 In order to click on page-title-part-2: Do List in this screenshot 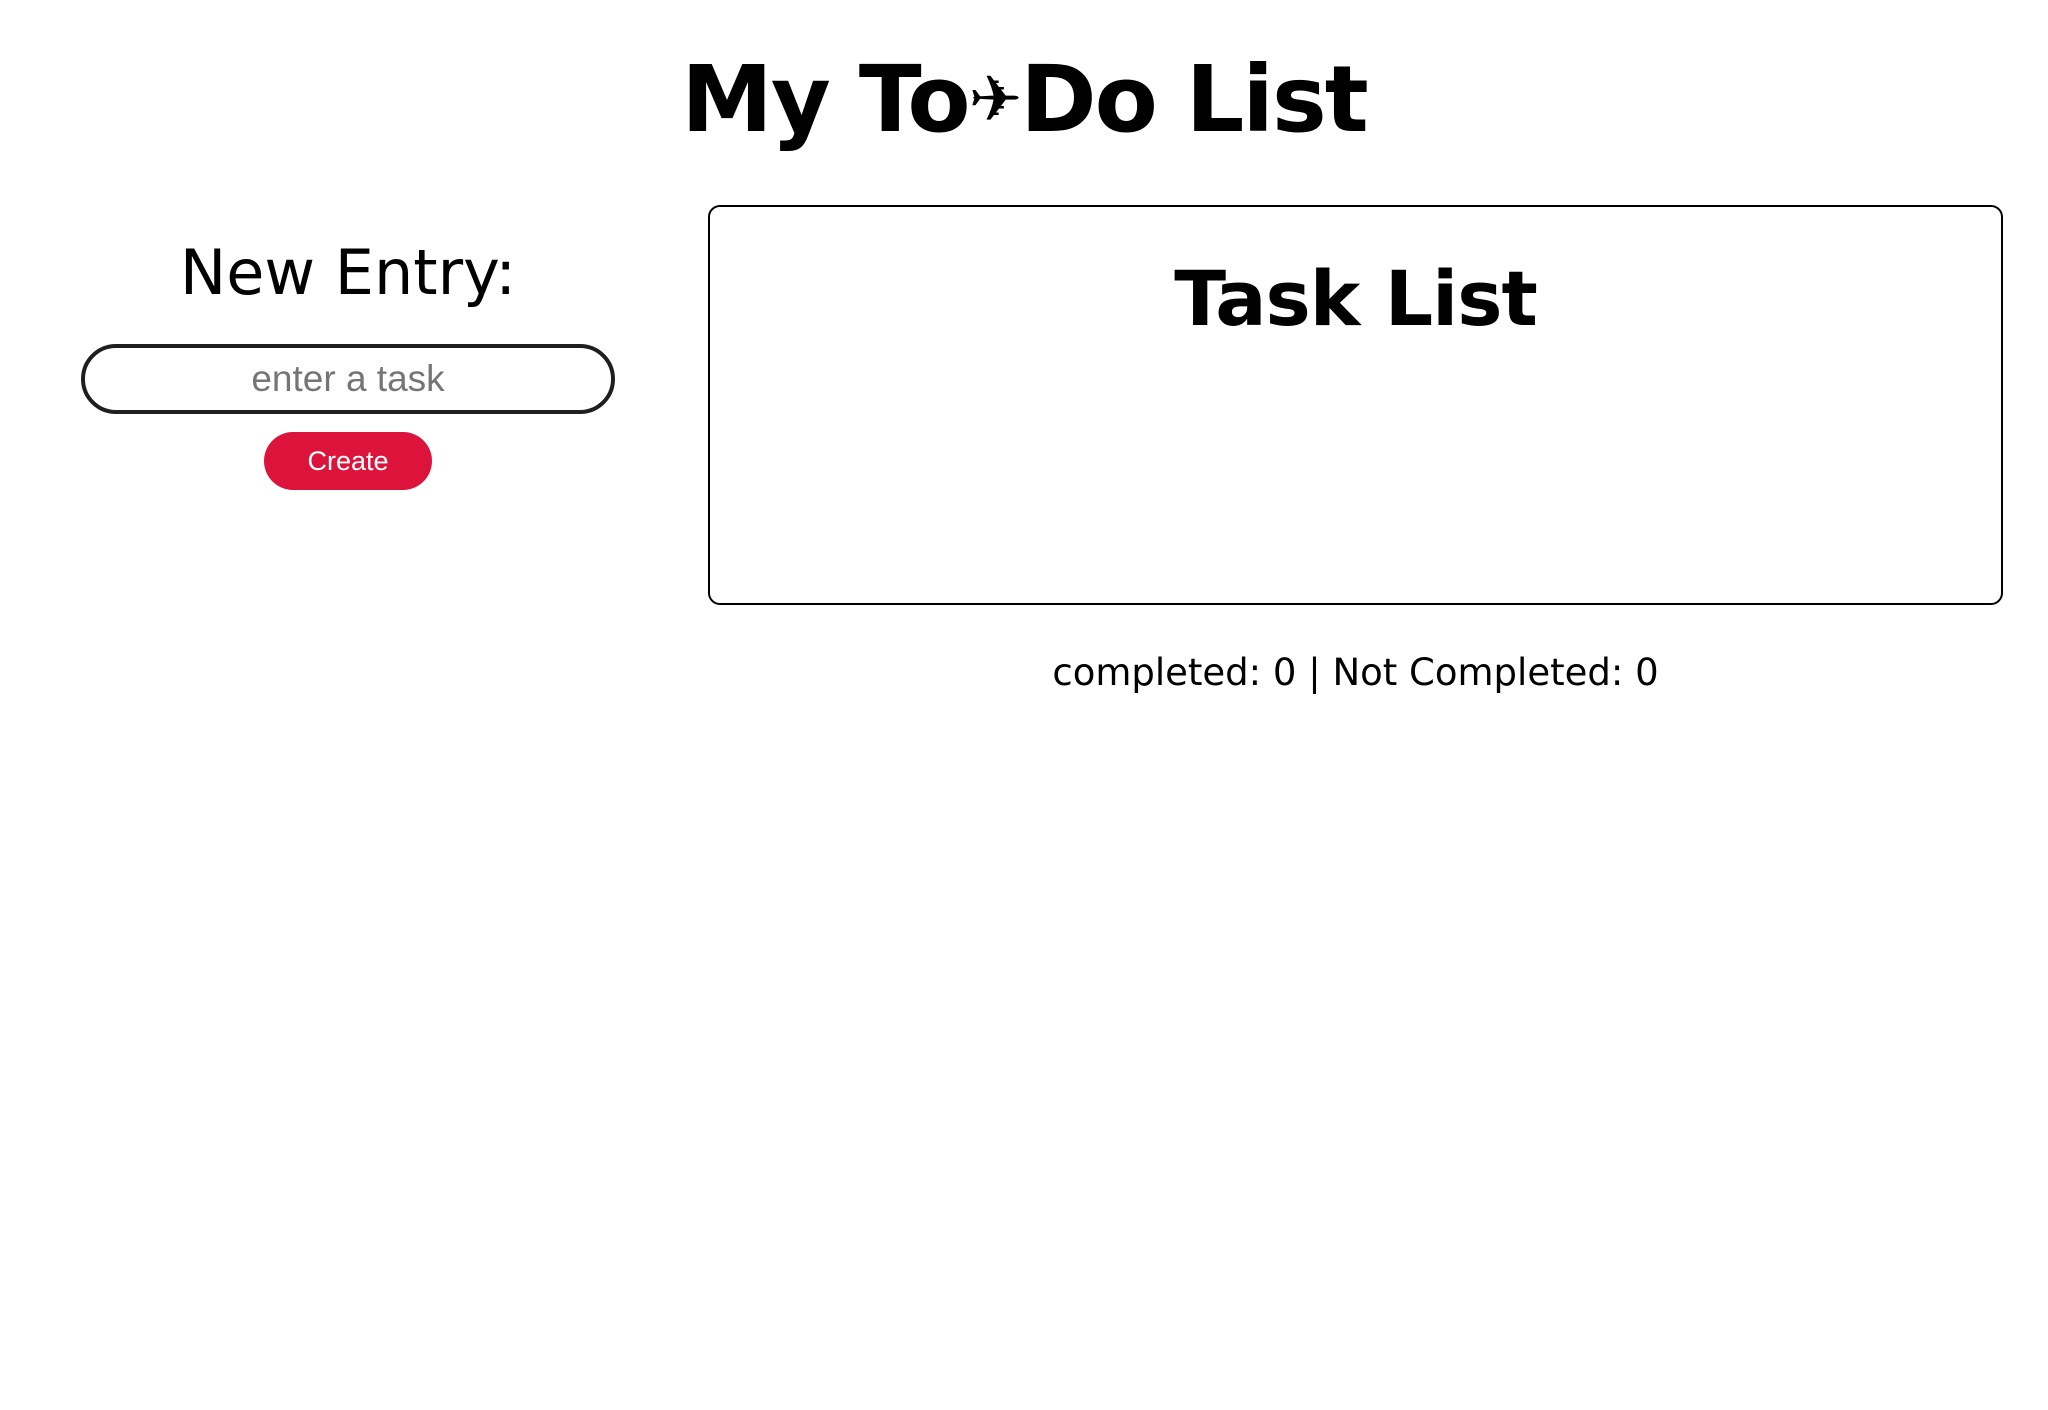, I will do `click(1194, 99)`.